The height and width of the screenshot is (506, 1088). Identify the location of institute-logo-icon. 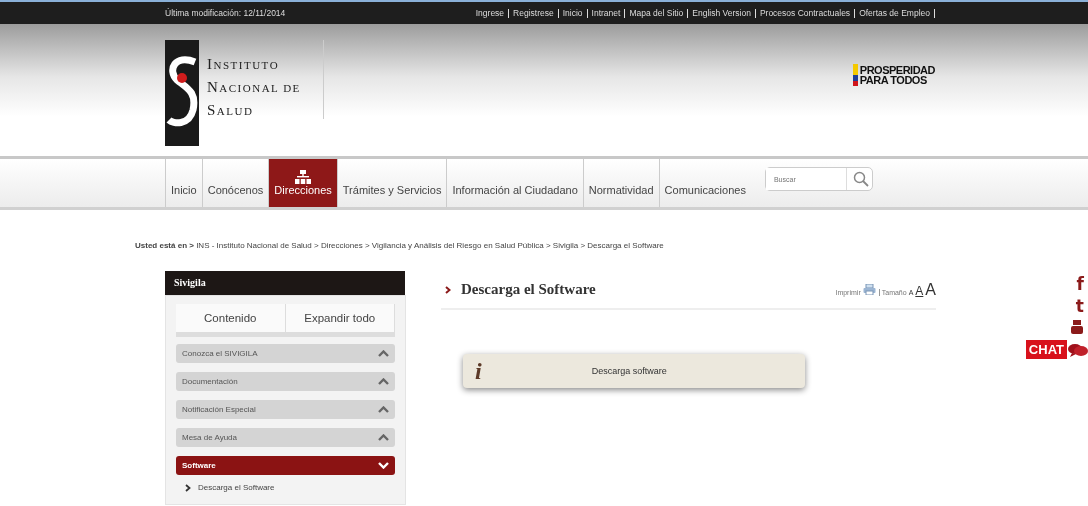
(182, 93).